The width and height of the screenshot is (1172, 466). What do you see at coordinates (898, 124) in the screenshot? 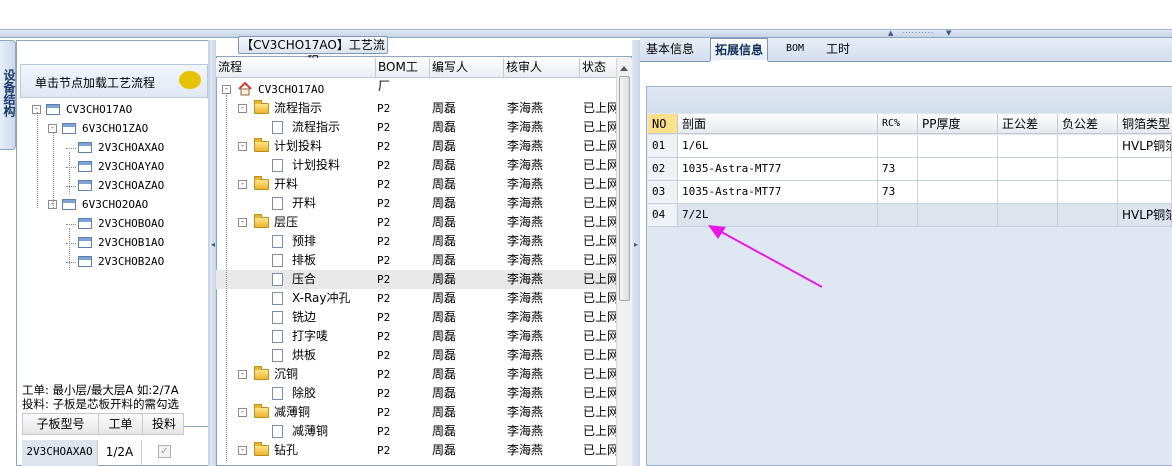
I see `grid-header-rc: RC%` at bounding box center [898, 124].